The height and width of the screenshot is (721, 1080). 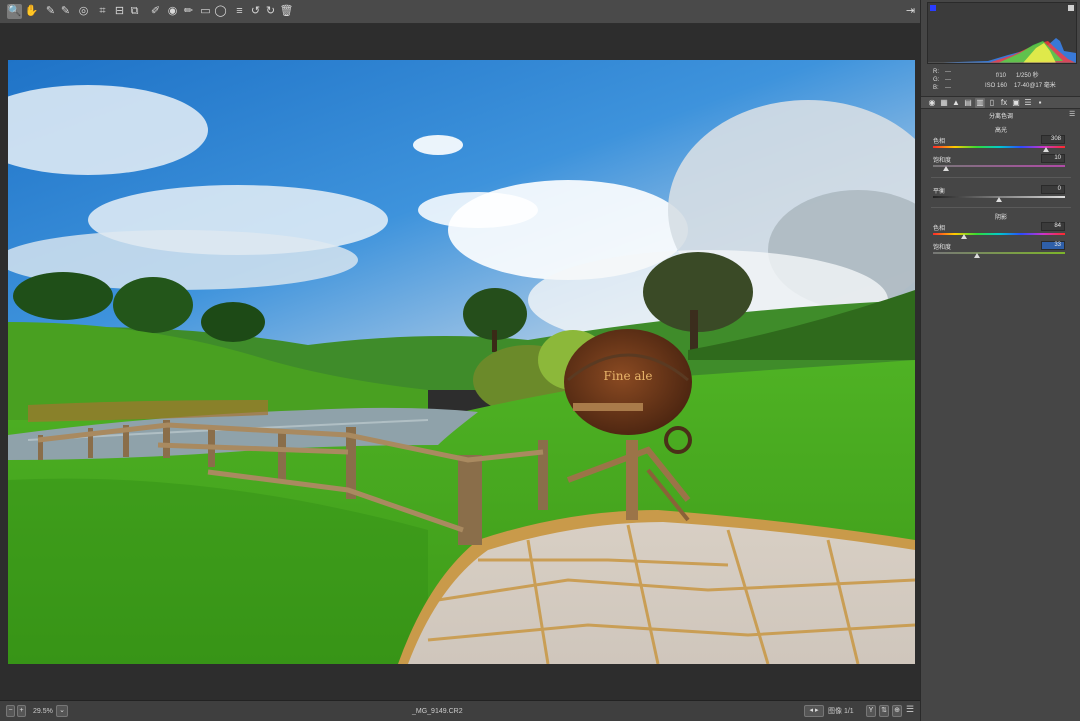 I want to click on highlights-saturation-value: 10, so click(x=1053, y=158).